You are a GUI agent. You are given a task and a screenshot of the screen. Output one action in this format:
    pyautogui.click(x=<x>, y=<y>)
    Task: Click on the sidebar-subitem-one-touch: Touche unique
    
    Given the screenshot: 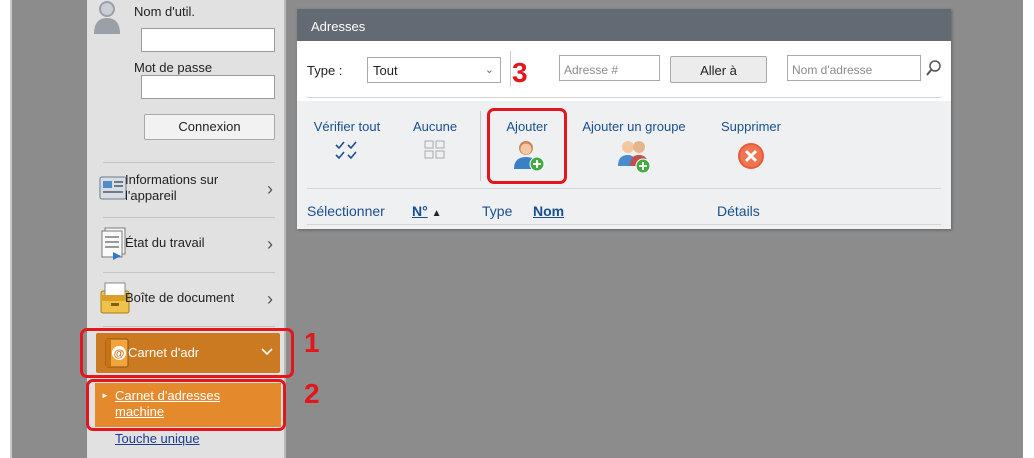 What is the action you would take?
    pyautogui.click(x=157, y=438)
    